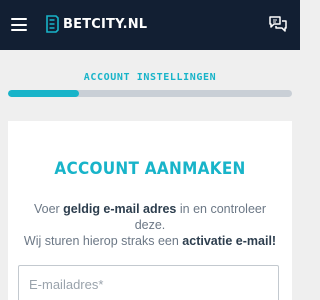 Image resolution: width=320 pixels, height=300 pixels. Describe the element at coordinates (150, 93) in the screenshot. I see `progress-bar` at that location.